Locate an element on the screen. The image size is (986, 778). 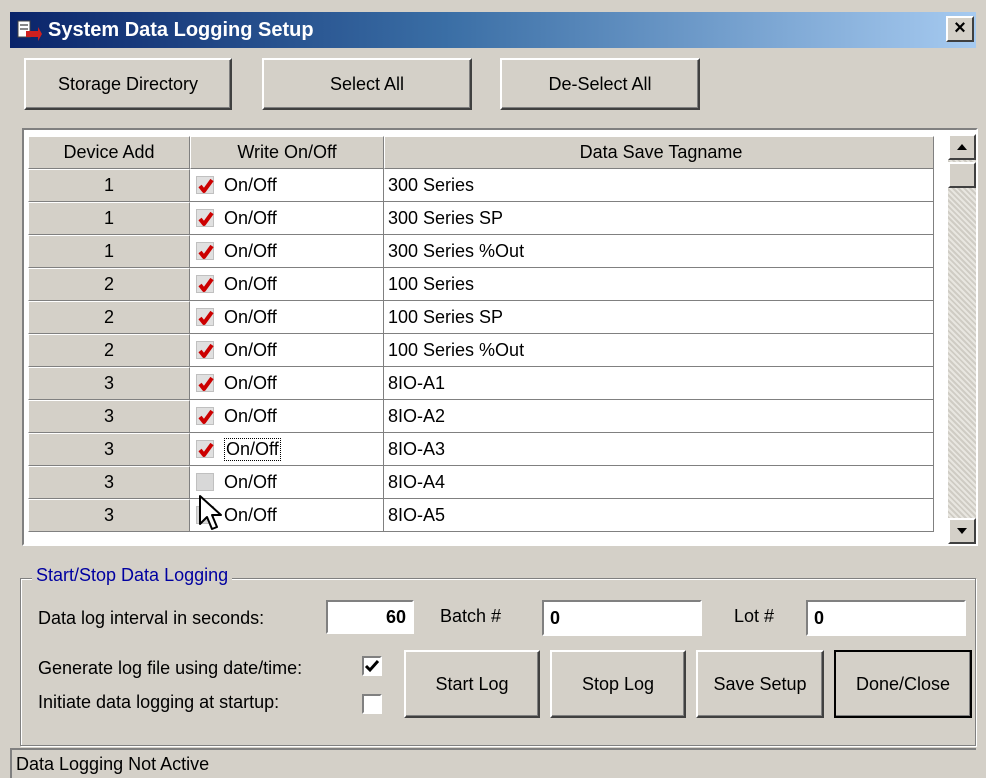
status-bar: Data Logging Not Active is located at coordinates (493, 763).